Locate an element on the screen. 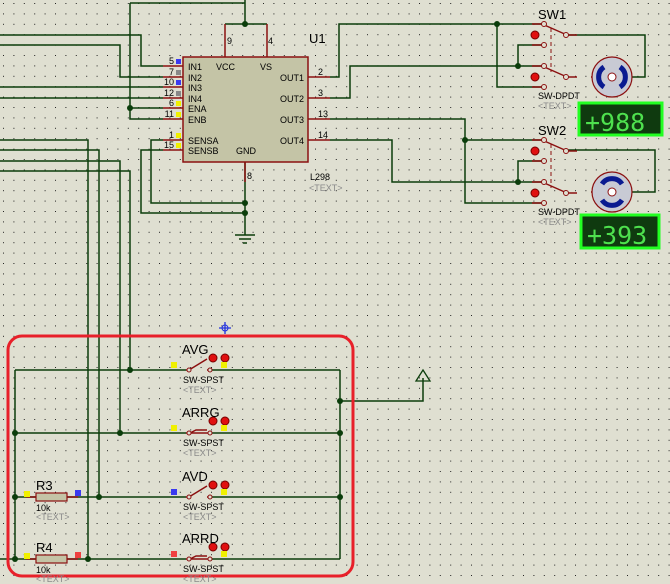  counter-value: +393 is located at coordinates (617, 235).